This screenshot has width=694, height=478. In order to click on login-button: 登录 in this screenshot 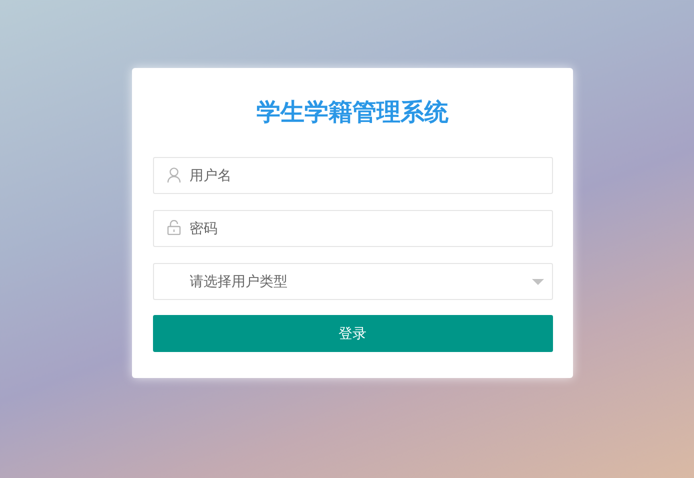, I will do `click(352, 333)`.